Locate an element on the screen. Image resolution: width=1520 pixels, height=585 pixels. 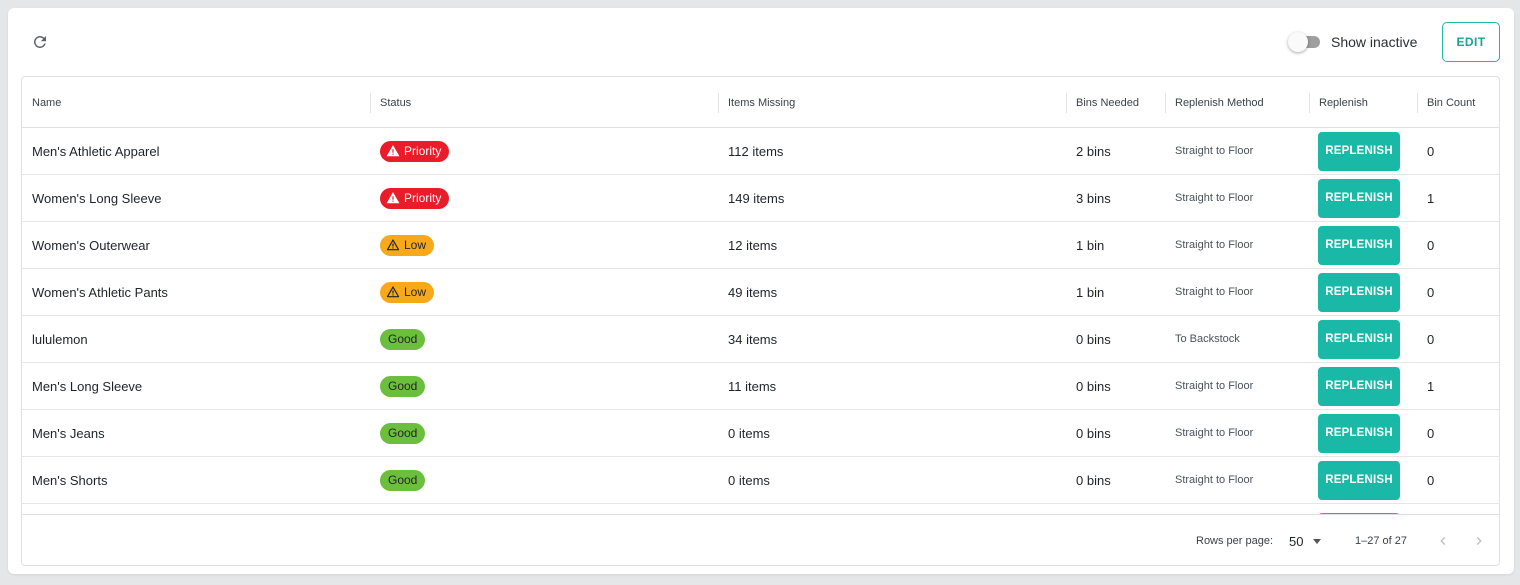
replenish-method-cell: To Backstock is located at coordinates (1207, 339).